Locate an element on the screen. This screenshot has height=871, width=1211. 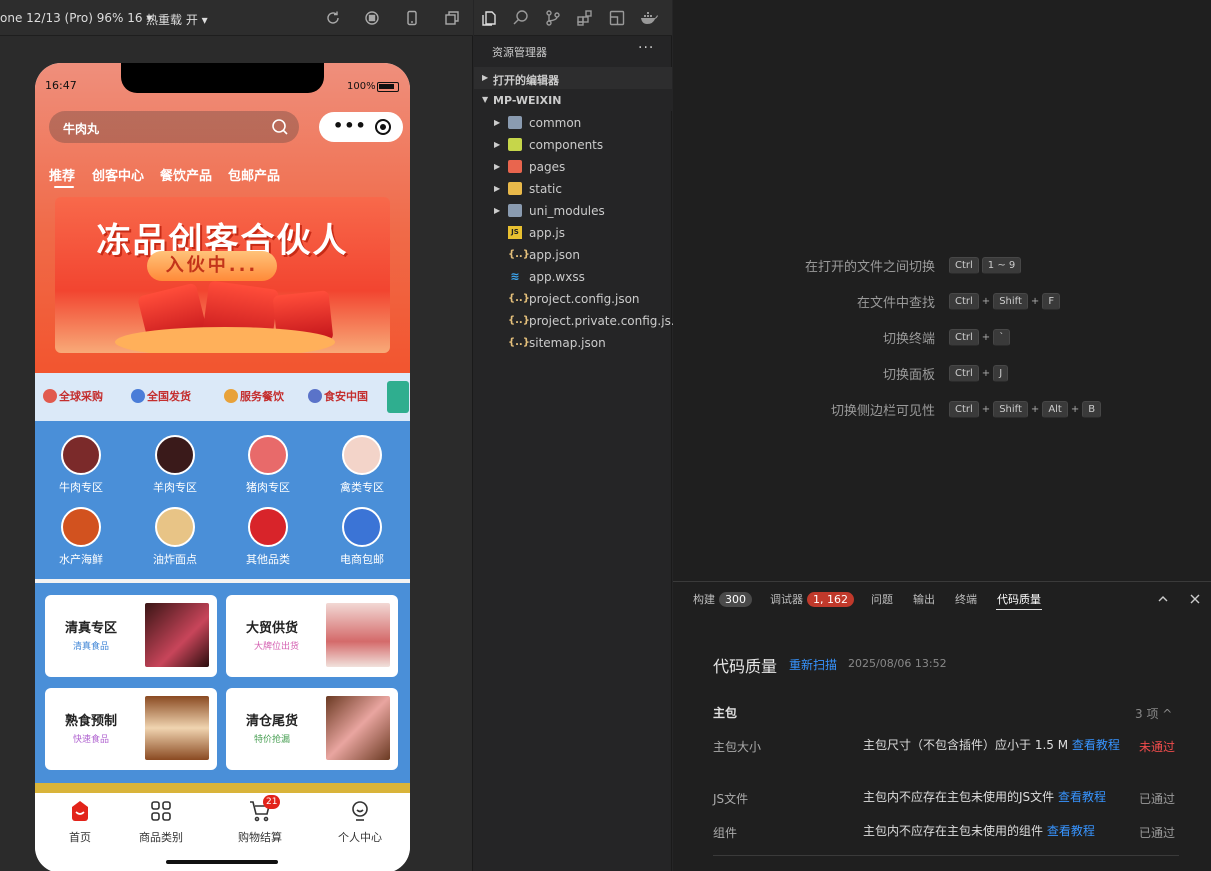
tree-folder-pages: ▶ pages is located at coordinates (573, 167).